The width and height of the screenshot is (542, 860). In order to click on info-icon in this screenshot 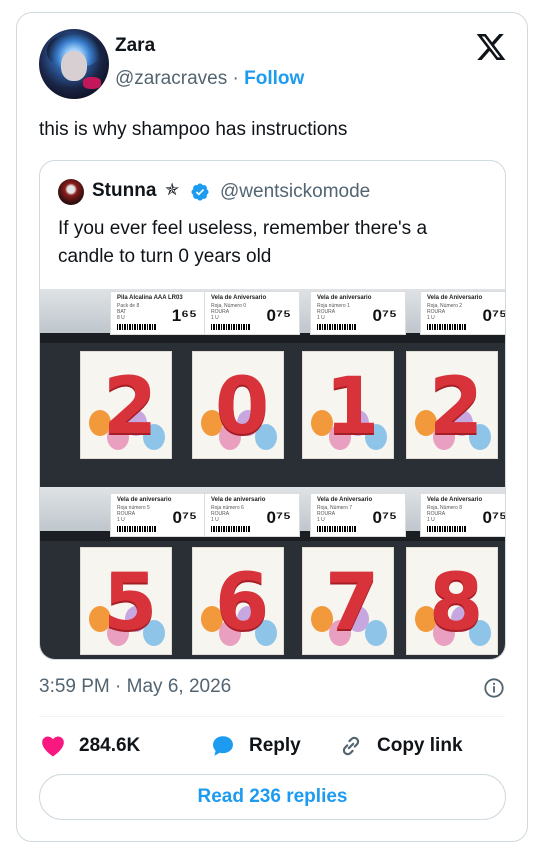, I will do `click(494, 688)`.